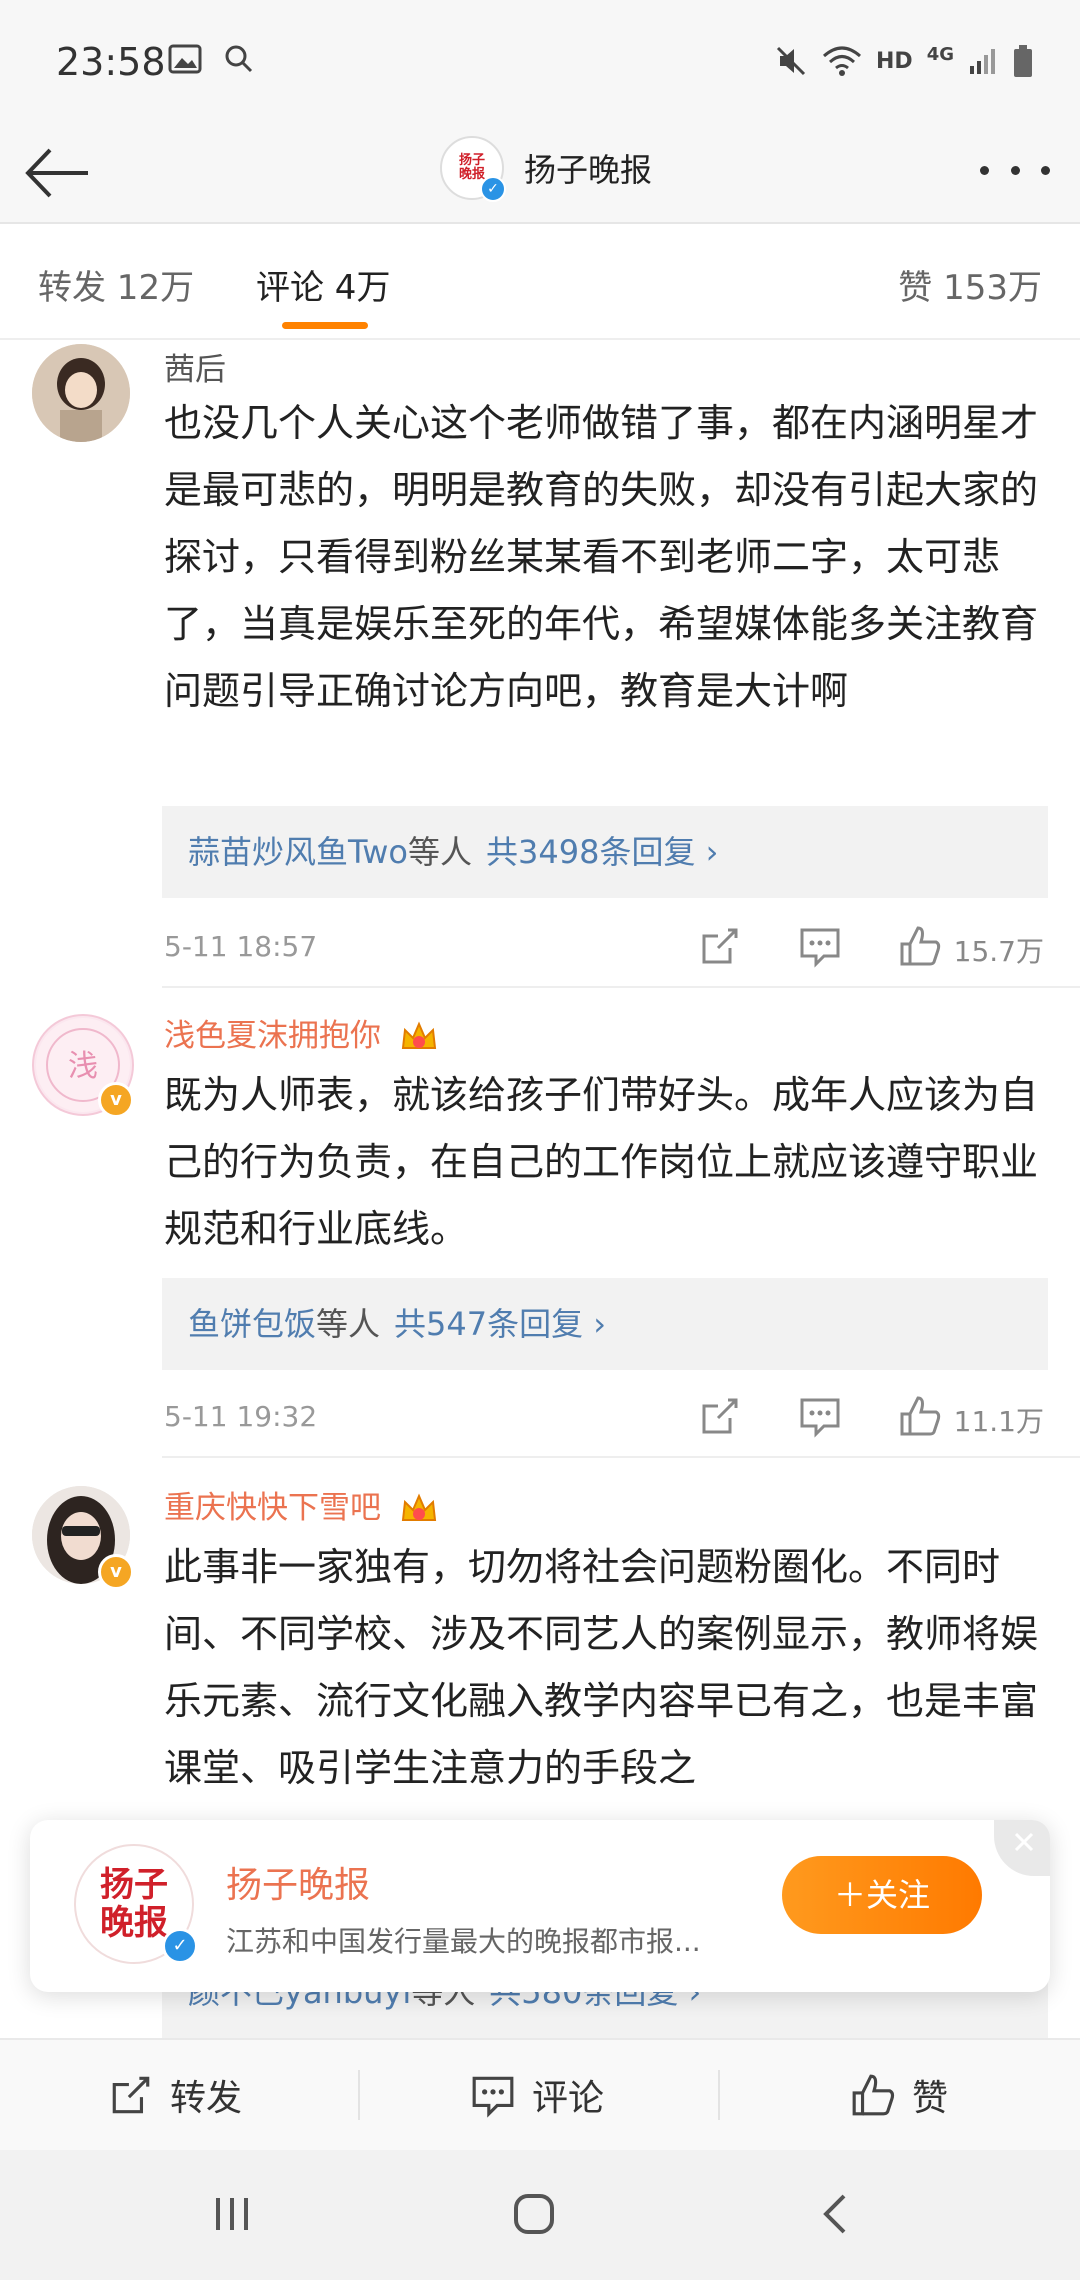  I want to click on like-label: 赞, so click(930, 2098).